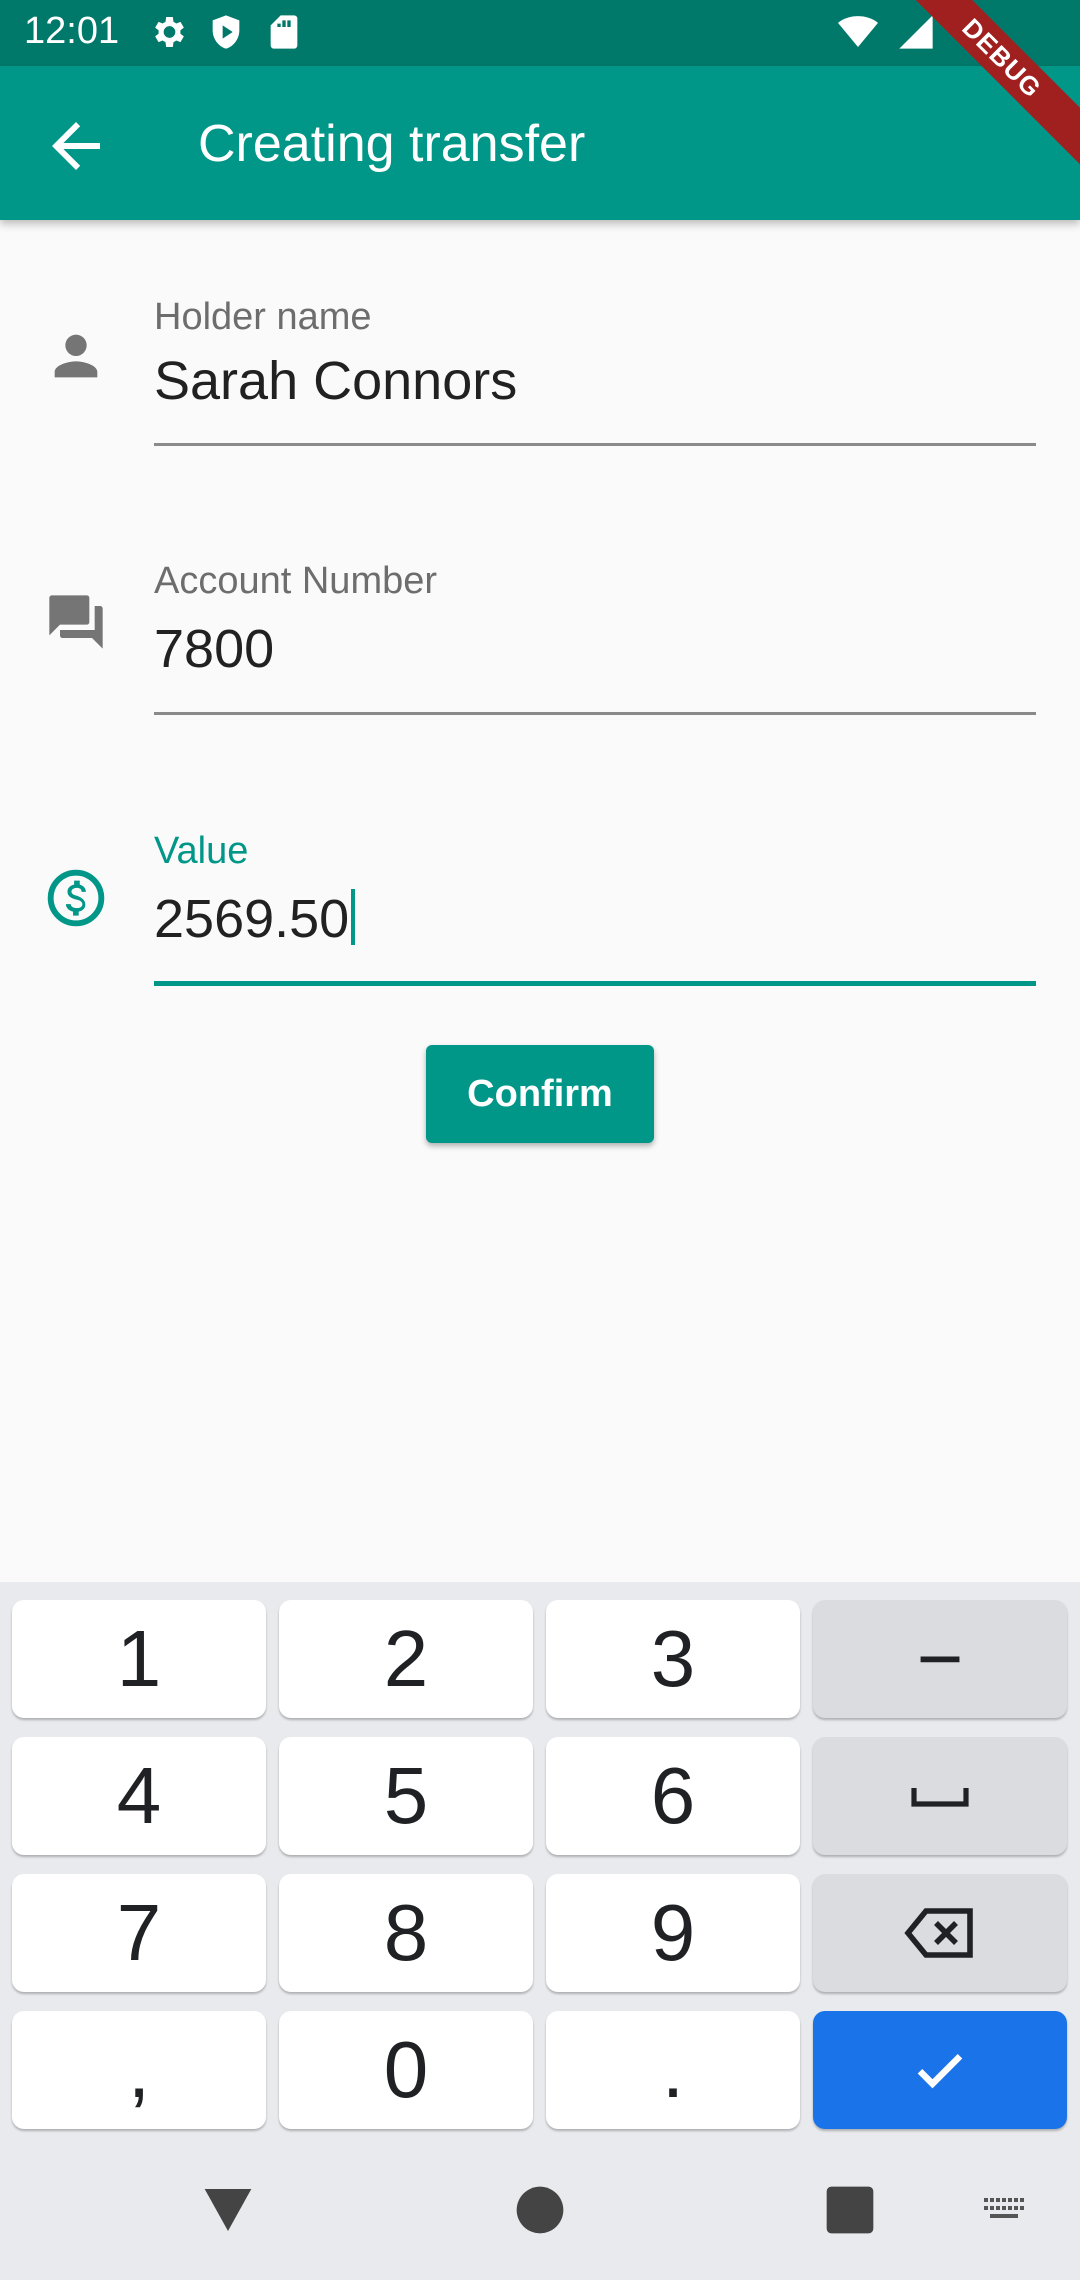 Image resolution: width=1080 pixels, height=2280 pixels. I want to click on space-bar-icon, so click(940, 1797).